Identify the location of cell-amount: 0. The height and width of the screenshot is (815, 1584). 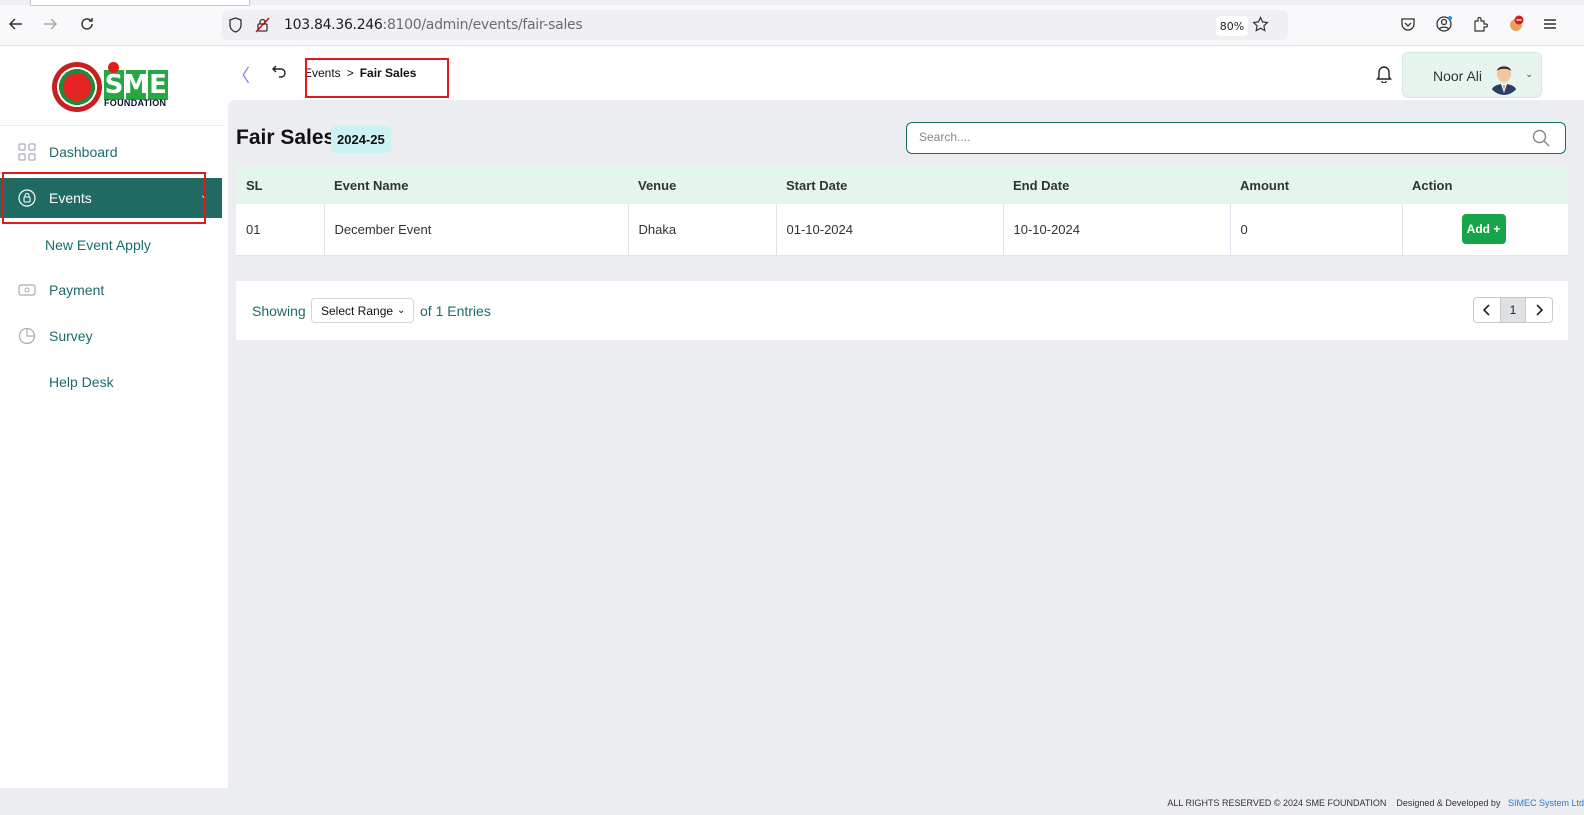
(1316, 230).